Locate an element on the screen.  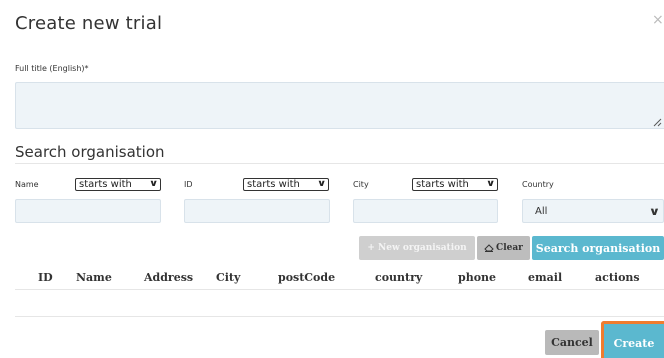
clear-button: Clear is located at coordinates (503, 248).